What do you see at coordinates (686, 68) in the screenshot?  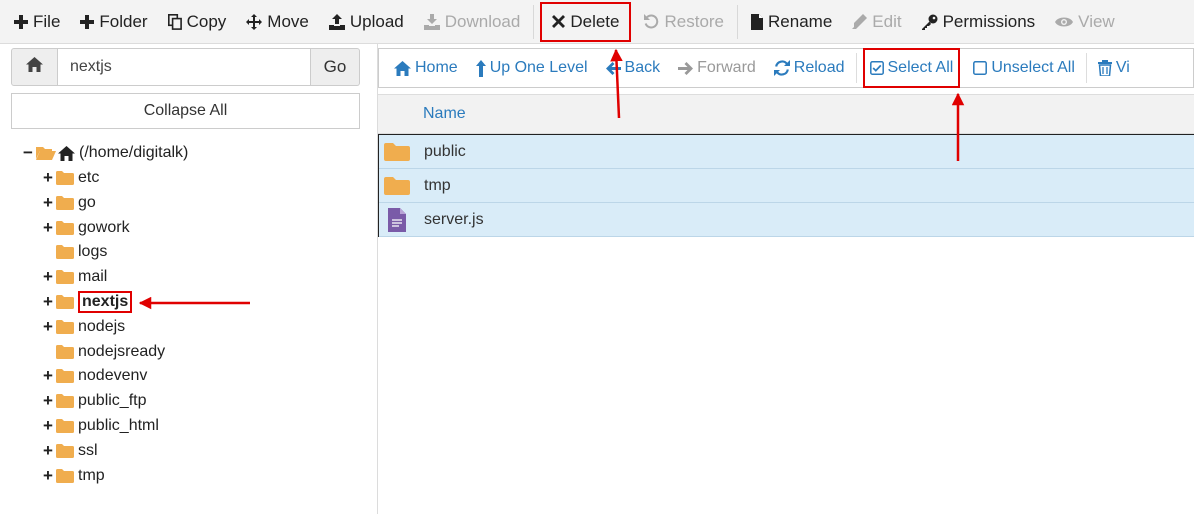 I see `arrow-right-icon` at bounding box center [686, 68].